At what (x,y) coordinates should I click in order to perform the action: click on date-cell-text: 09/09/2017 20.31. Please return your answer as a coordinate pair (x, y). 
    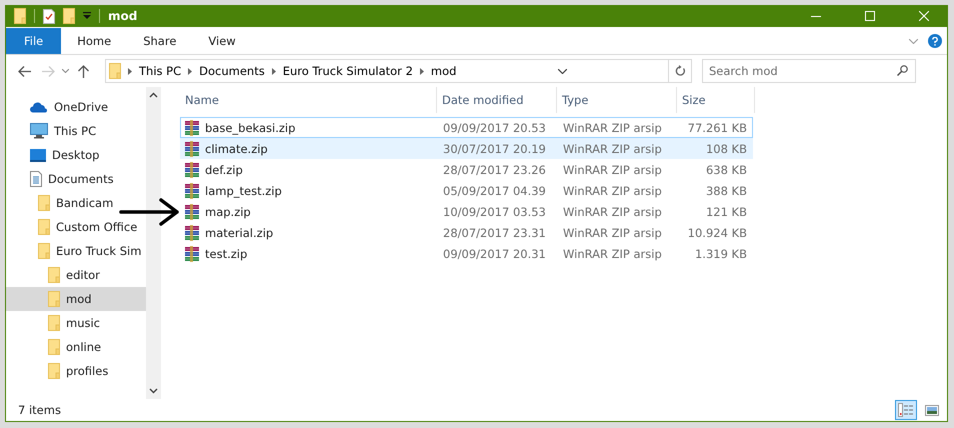
    Looking at the image, I should click on (494, 253).